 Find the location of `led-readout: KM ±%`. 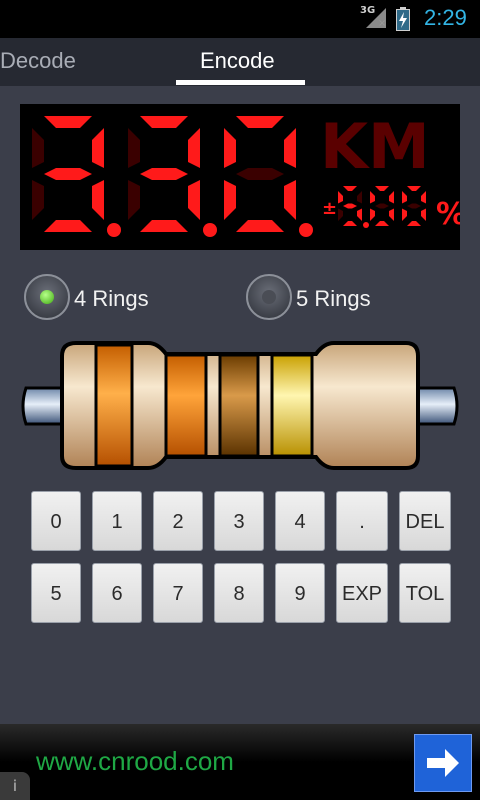

led-readout: KM ±% is located at coordinates (246, 173).